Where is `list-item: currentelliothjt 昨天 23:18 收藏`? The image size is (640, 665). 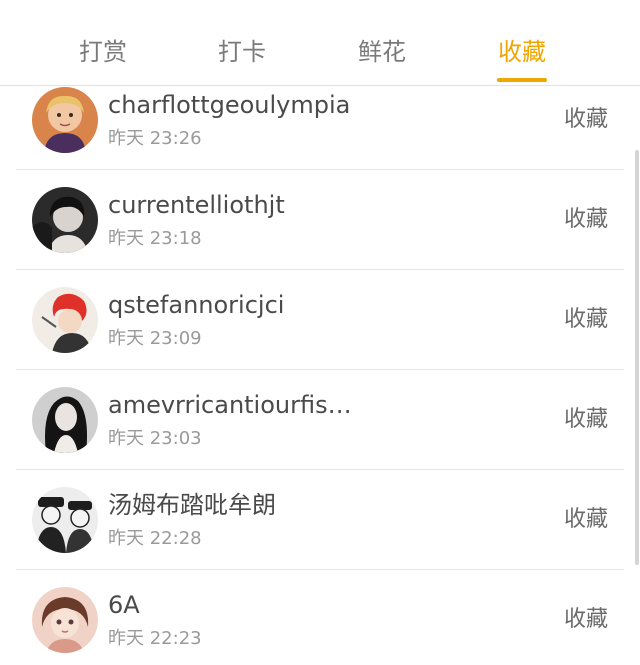 list-item: currentelliothjt 昨天 23:18 收藏 is located at coordinates (320, 220).